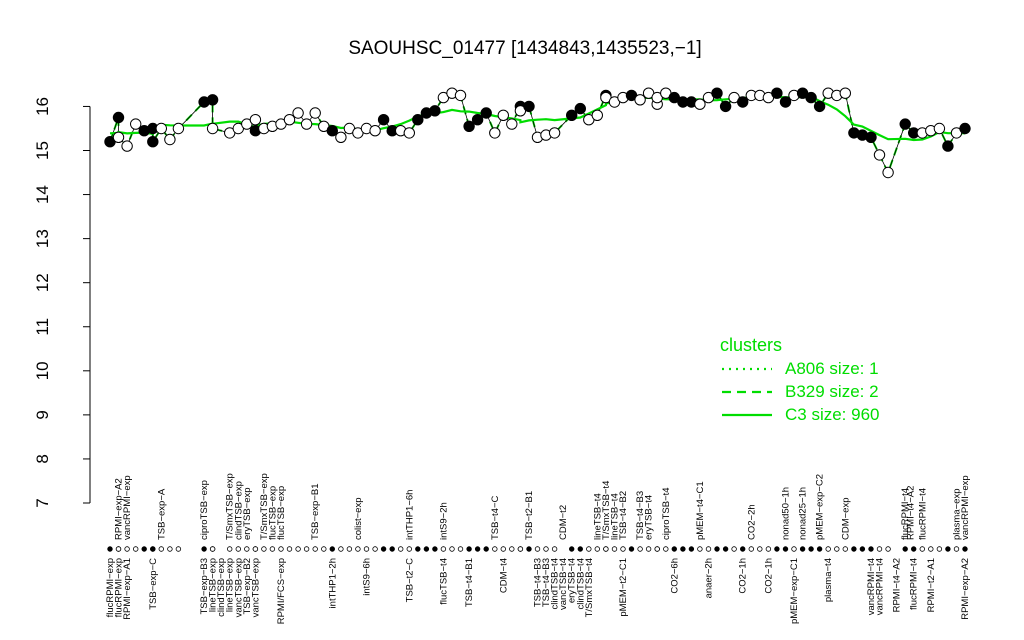 Image resolution: width=1024 pixels, height=640 pixels. What do you see at coordinates (922, 514) in the screenshot?
I see `x-label-top: flucRPMI−t4` at bounding box center [922, 514].